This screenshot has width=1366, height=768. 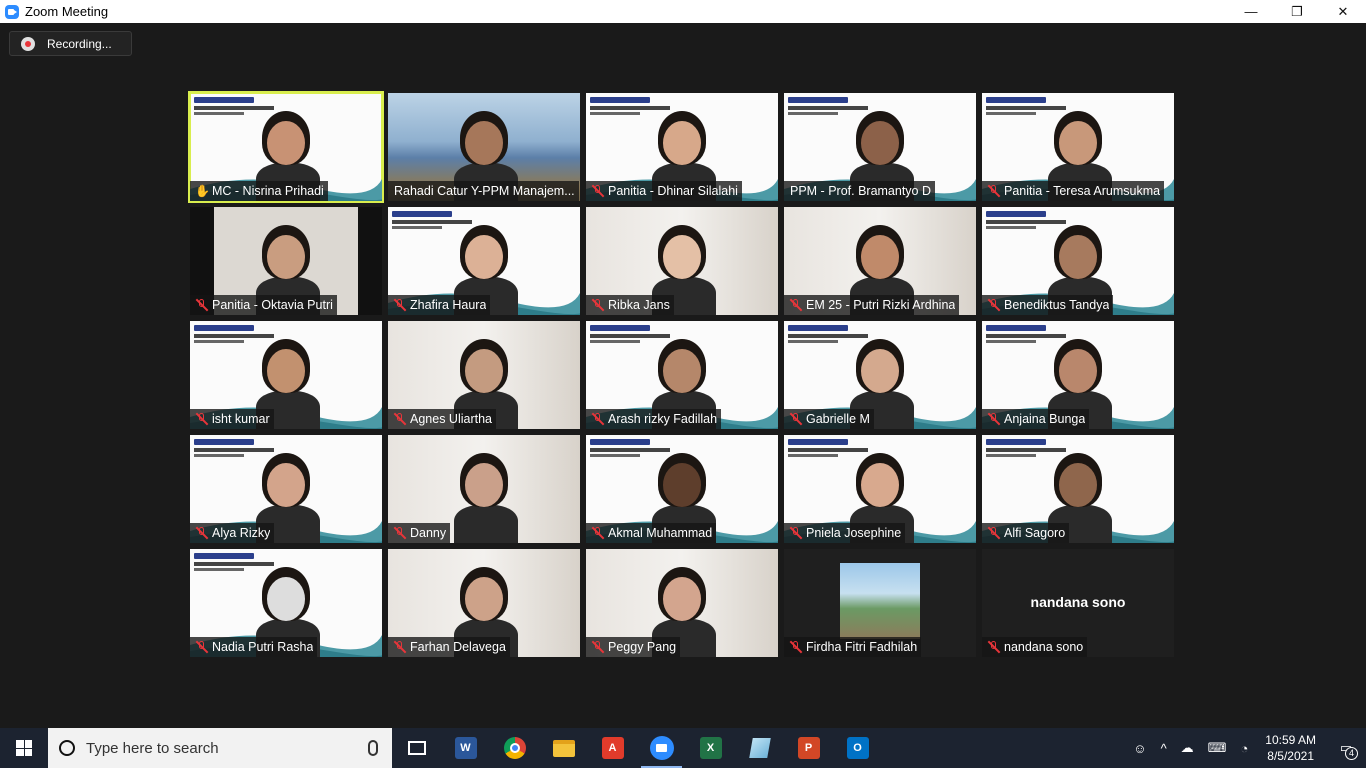 I want to click on notepad-taskbar-button, so click(x=759, y=748).